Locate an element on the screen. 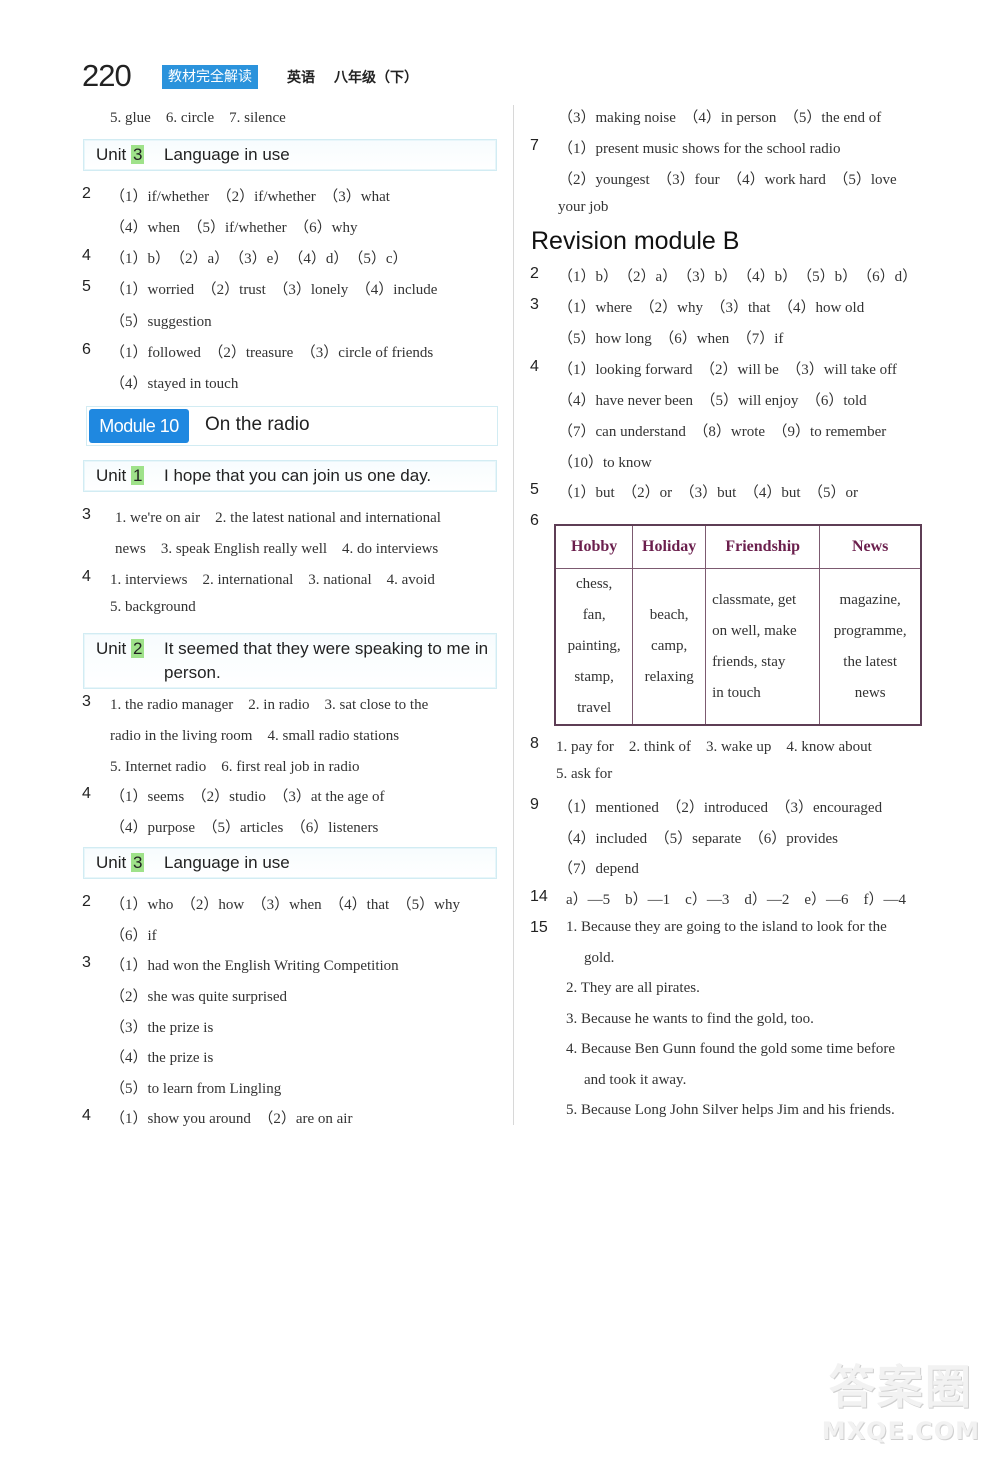 This screenshot has width=1000, height=1459. table-header-row: Hobby Holiday Friendship News is located at coordinates (738, 546).